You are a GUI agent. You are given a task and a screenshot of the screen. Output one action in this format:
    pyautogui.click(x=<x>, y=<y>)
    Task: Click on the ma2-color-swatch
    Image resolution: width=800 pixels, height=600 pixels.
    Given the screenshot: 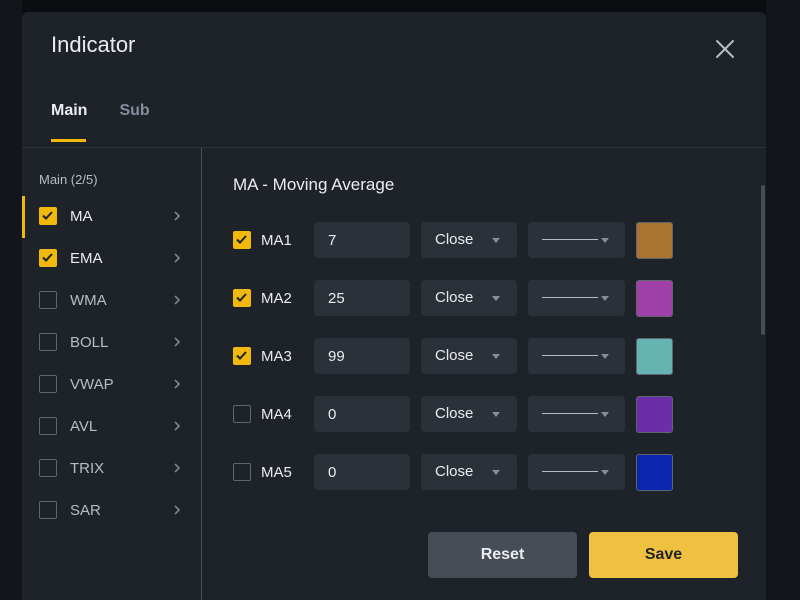 What is the action you would take?
    pyautogui.click(x=654, y=298)
    